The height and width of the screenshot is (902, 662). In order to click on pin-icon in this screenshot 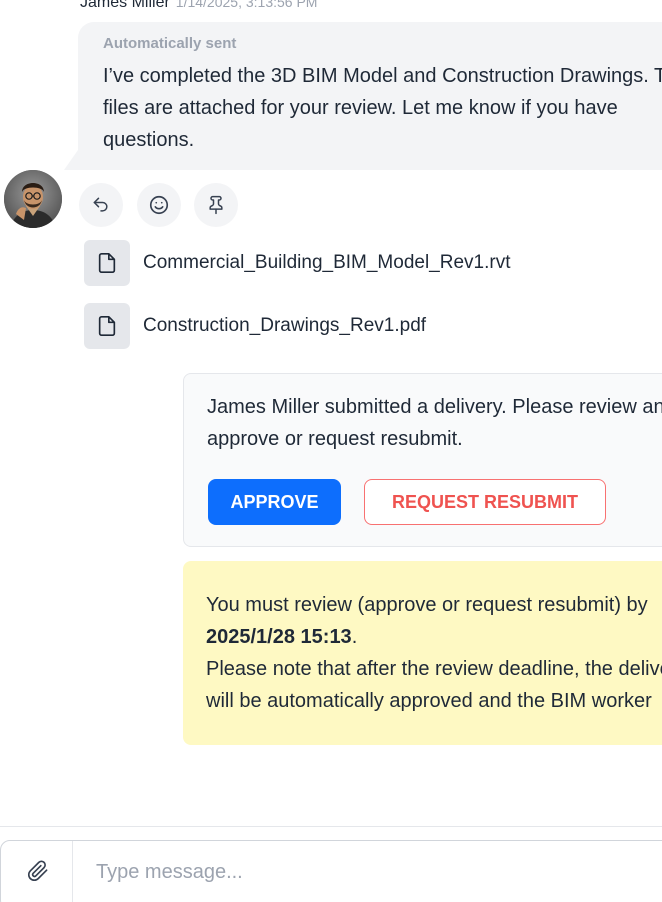, I will do `click(216, 205)`.